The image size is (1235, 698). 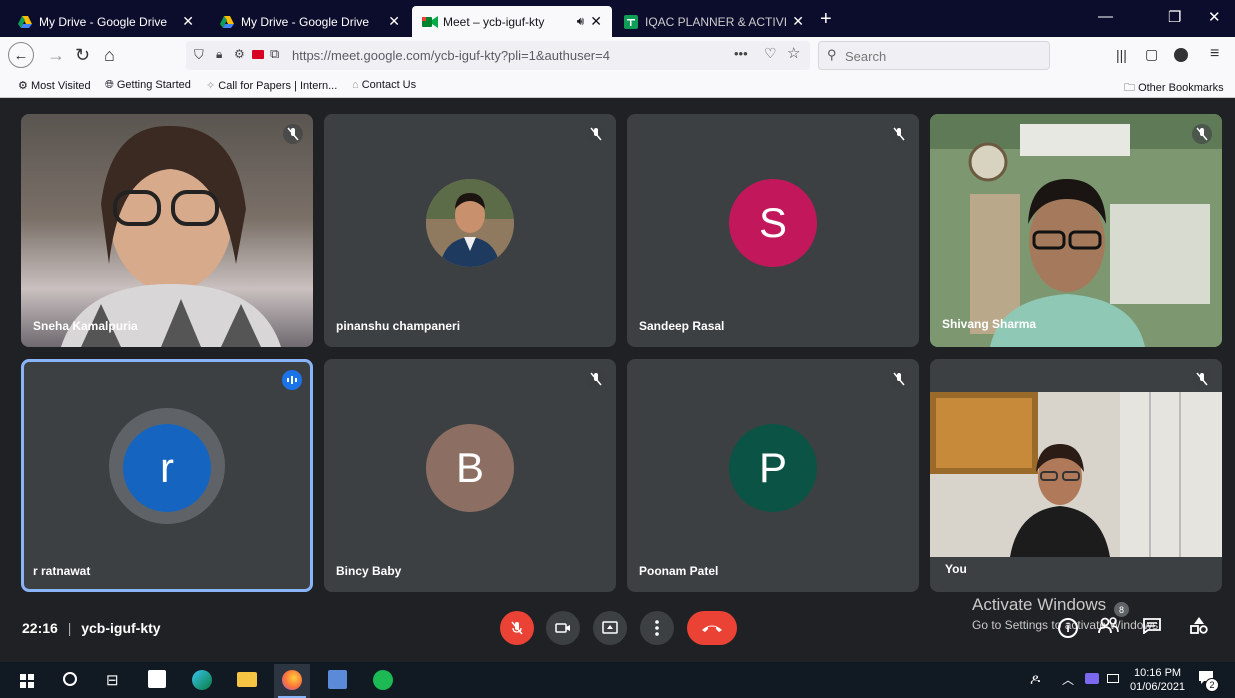 I want to click on globe-icon: 🌐︎, so click(x=109, y=85).